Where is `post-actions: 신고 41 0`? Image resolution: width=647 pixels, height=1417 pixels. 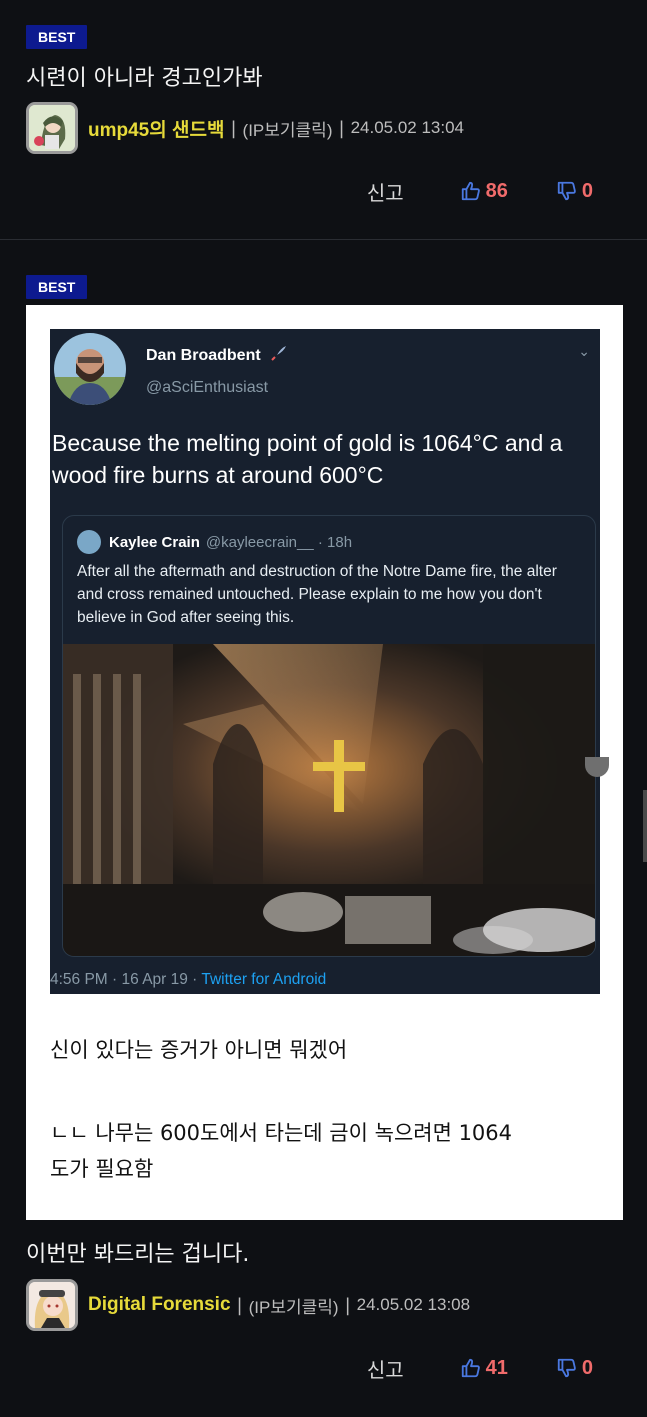 post-actions: 신고 41 0 is located at coordinates (480, 1368).